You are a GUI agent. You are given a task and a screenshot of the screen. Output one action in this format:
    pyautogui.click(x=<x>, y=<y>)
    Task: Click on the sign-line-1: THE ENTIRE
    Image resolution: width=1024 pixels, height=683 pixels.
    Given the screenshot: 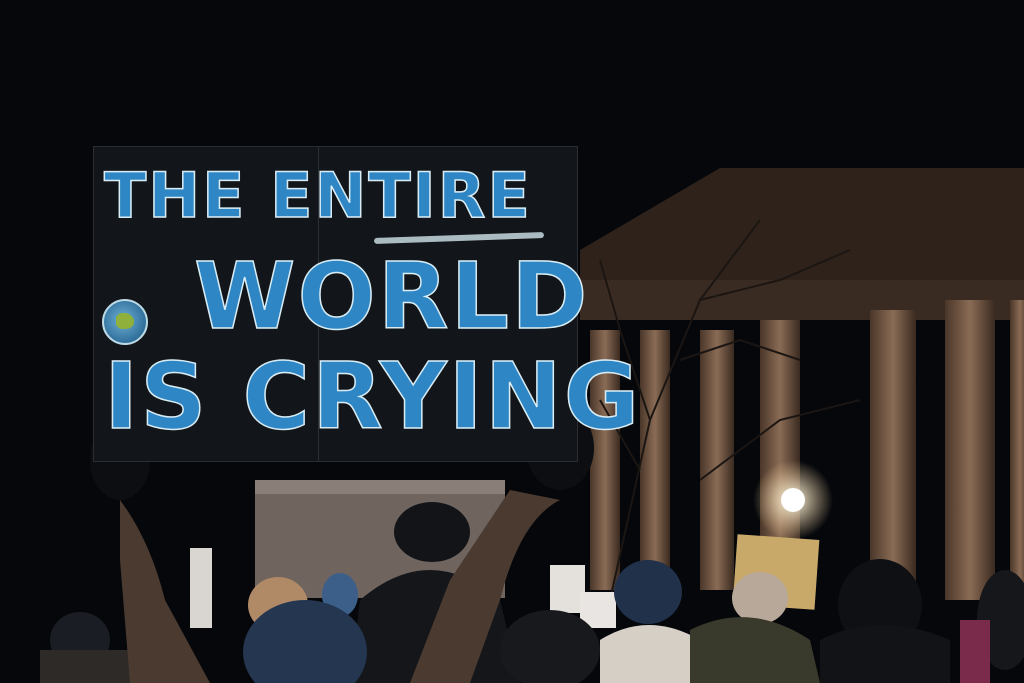 What is the action you would take?
    pyautogui.click(x=317, y=195)
    